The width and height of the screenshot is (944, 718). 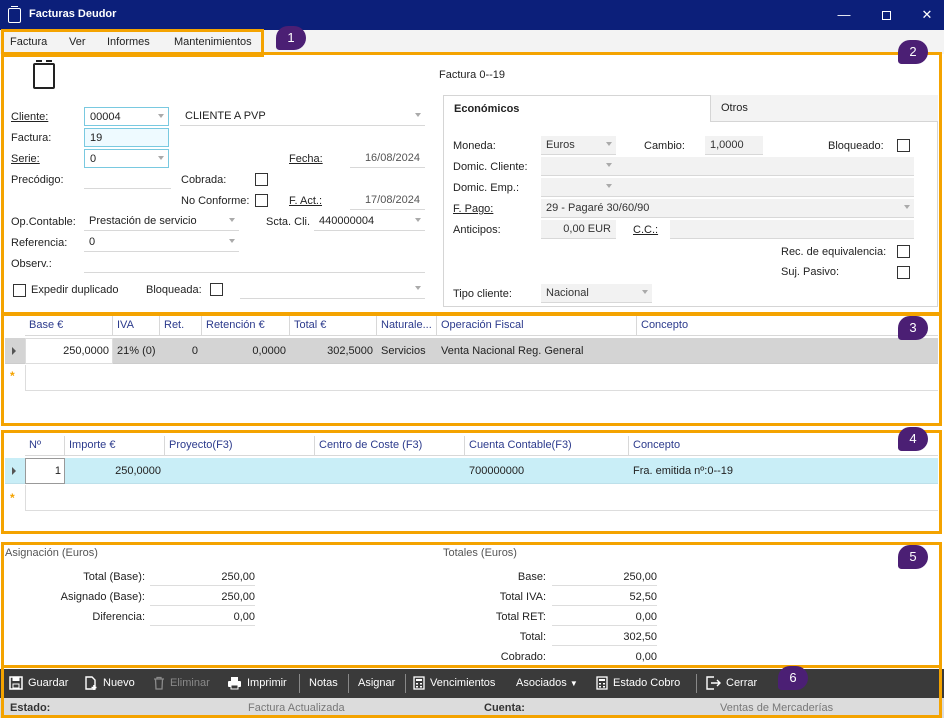 What do you see at coordinates (257, 683) in the screenshot?
I see `imprimir-button: Imprimir` at bounding box center [257, 683].